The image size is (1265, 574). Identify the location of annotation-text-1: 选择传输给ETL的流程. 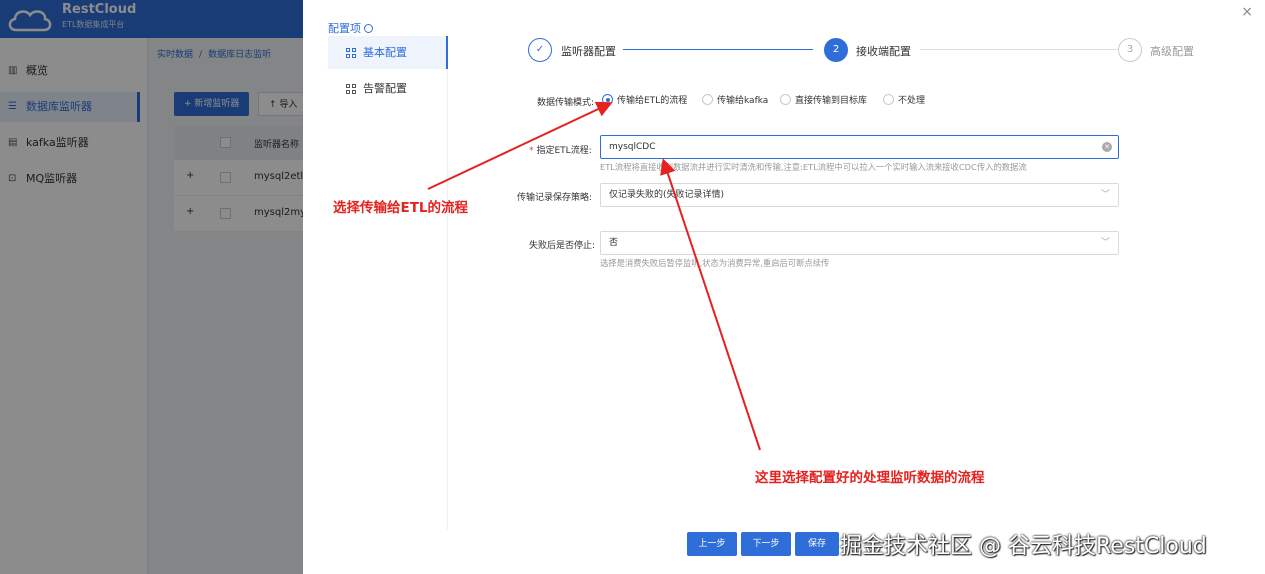
(401, 208).